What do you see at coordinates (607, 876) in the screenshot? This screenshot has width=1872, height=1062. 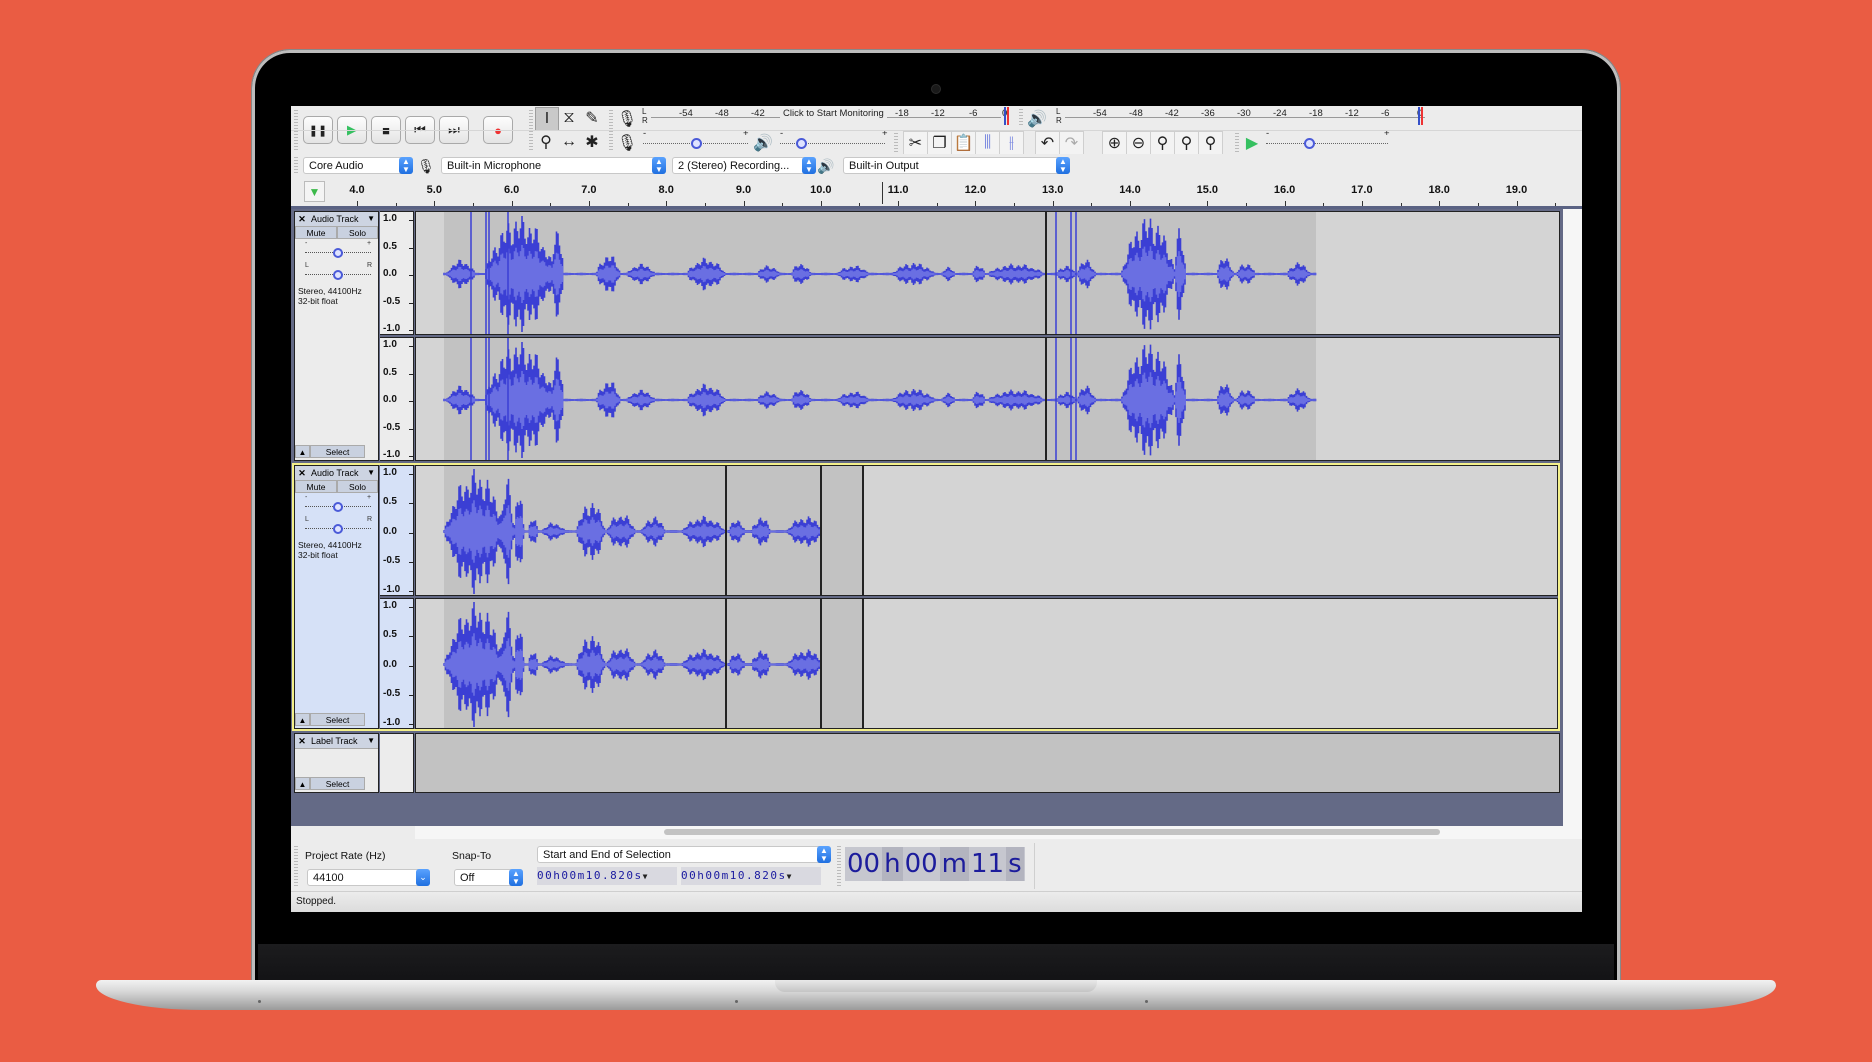 I see `selection-start-time: 00h00m10.820s▼` at bounding box center [607, 876].